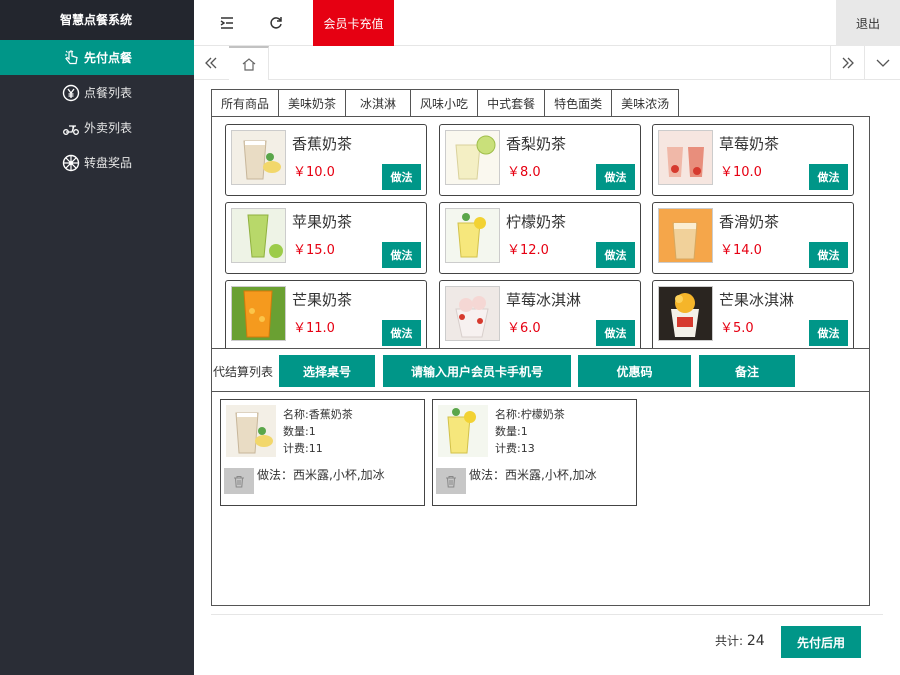  I want to click on sidebar-item-label: 外卖列表, so click(108, 128).